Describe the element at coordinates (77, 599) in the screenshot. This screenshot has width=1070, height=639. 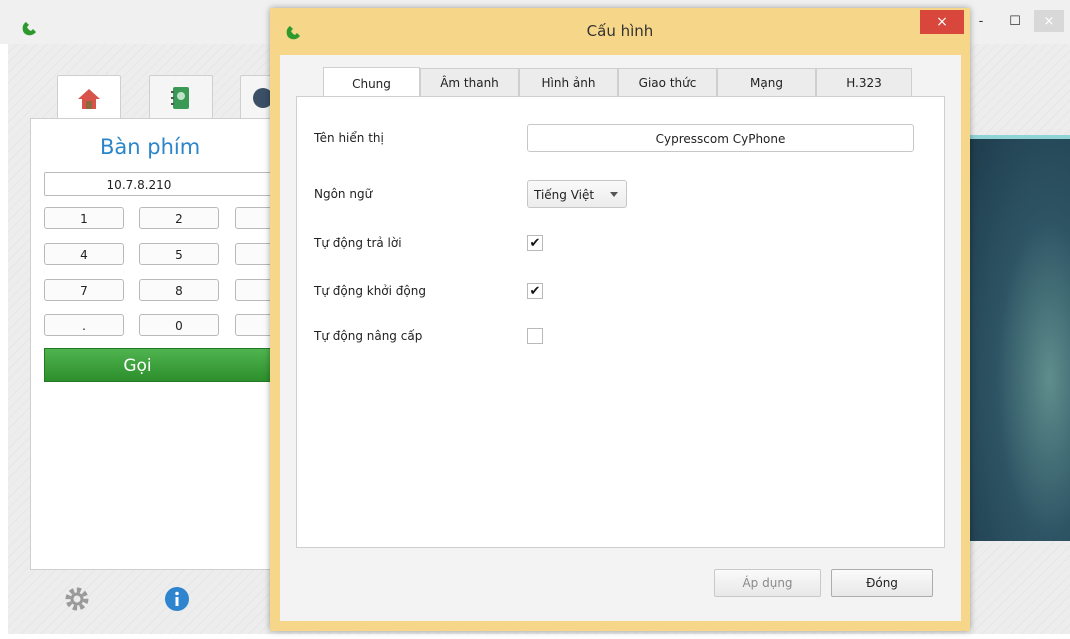
I see `settings-icon` at that location.